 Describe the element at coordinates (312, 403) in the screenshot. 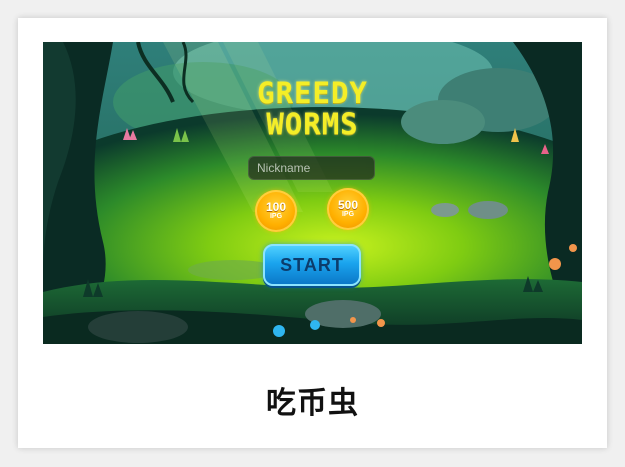

I see `caption-title: 吃币虫` at that location.